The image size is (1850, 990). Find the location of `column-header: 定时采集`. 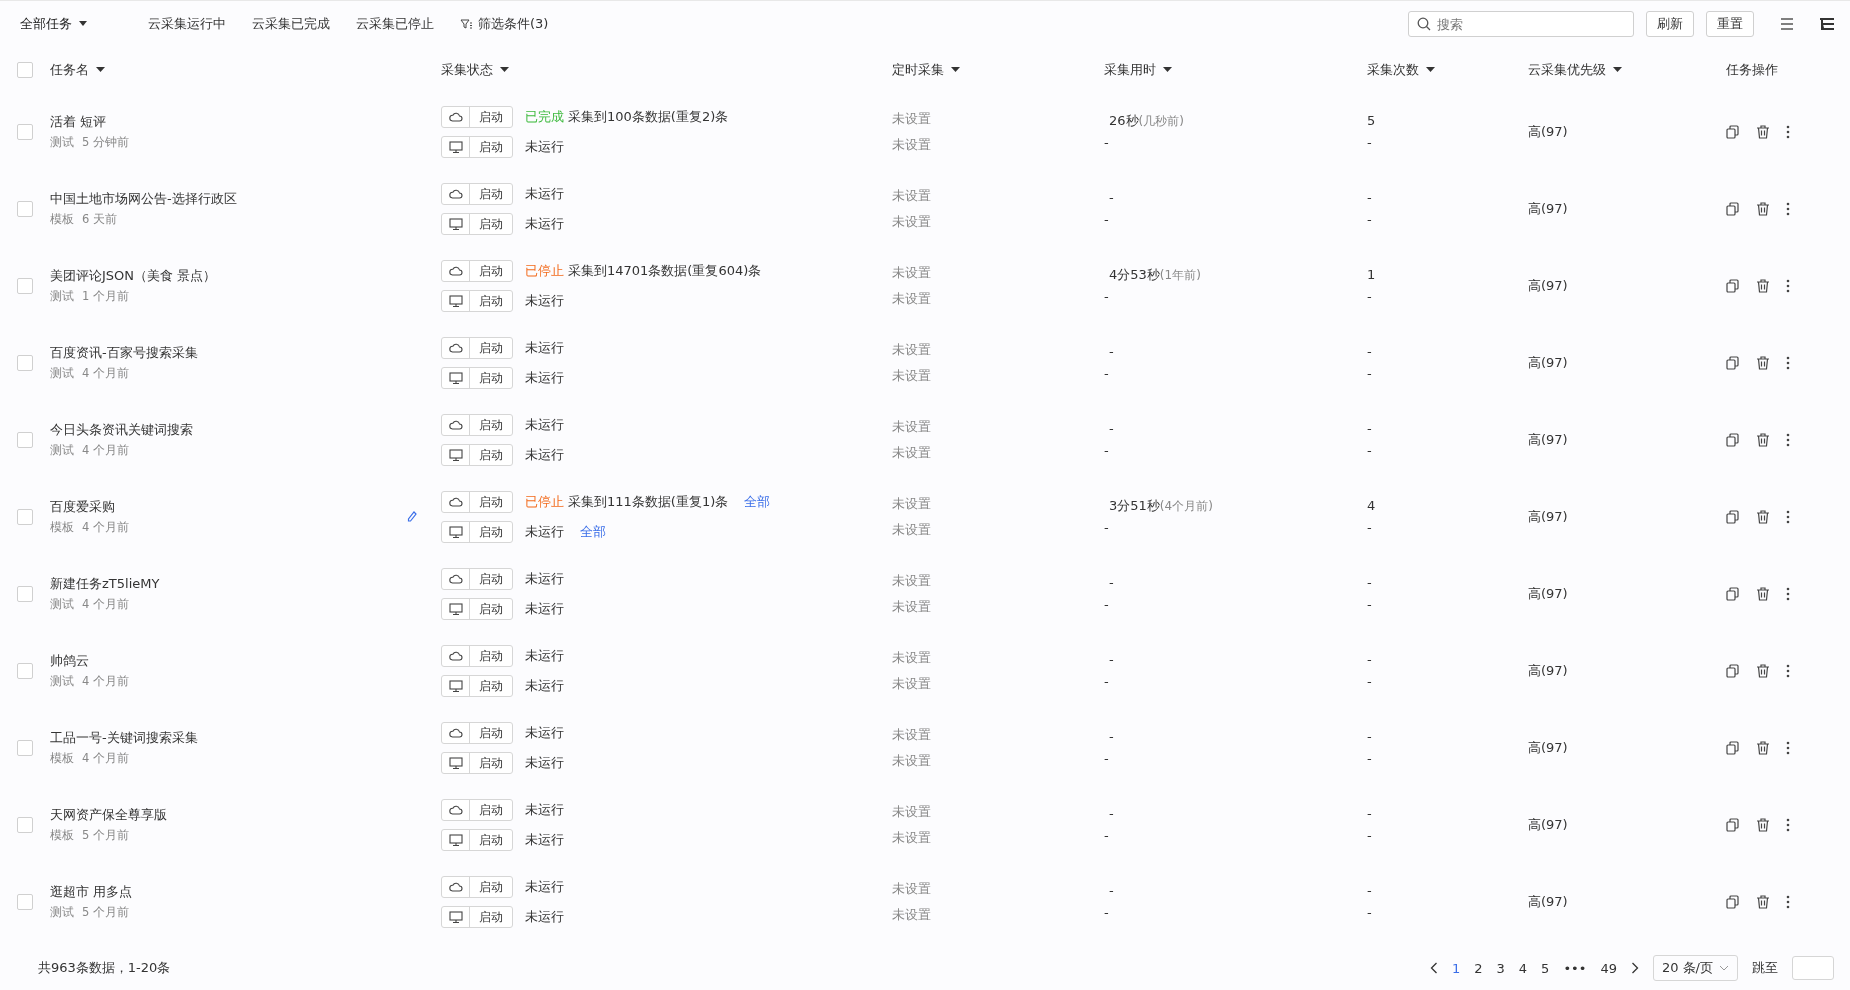

column-header: 定时采集 is located at coordinates (918, 70).